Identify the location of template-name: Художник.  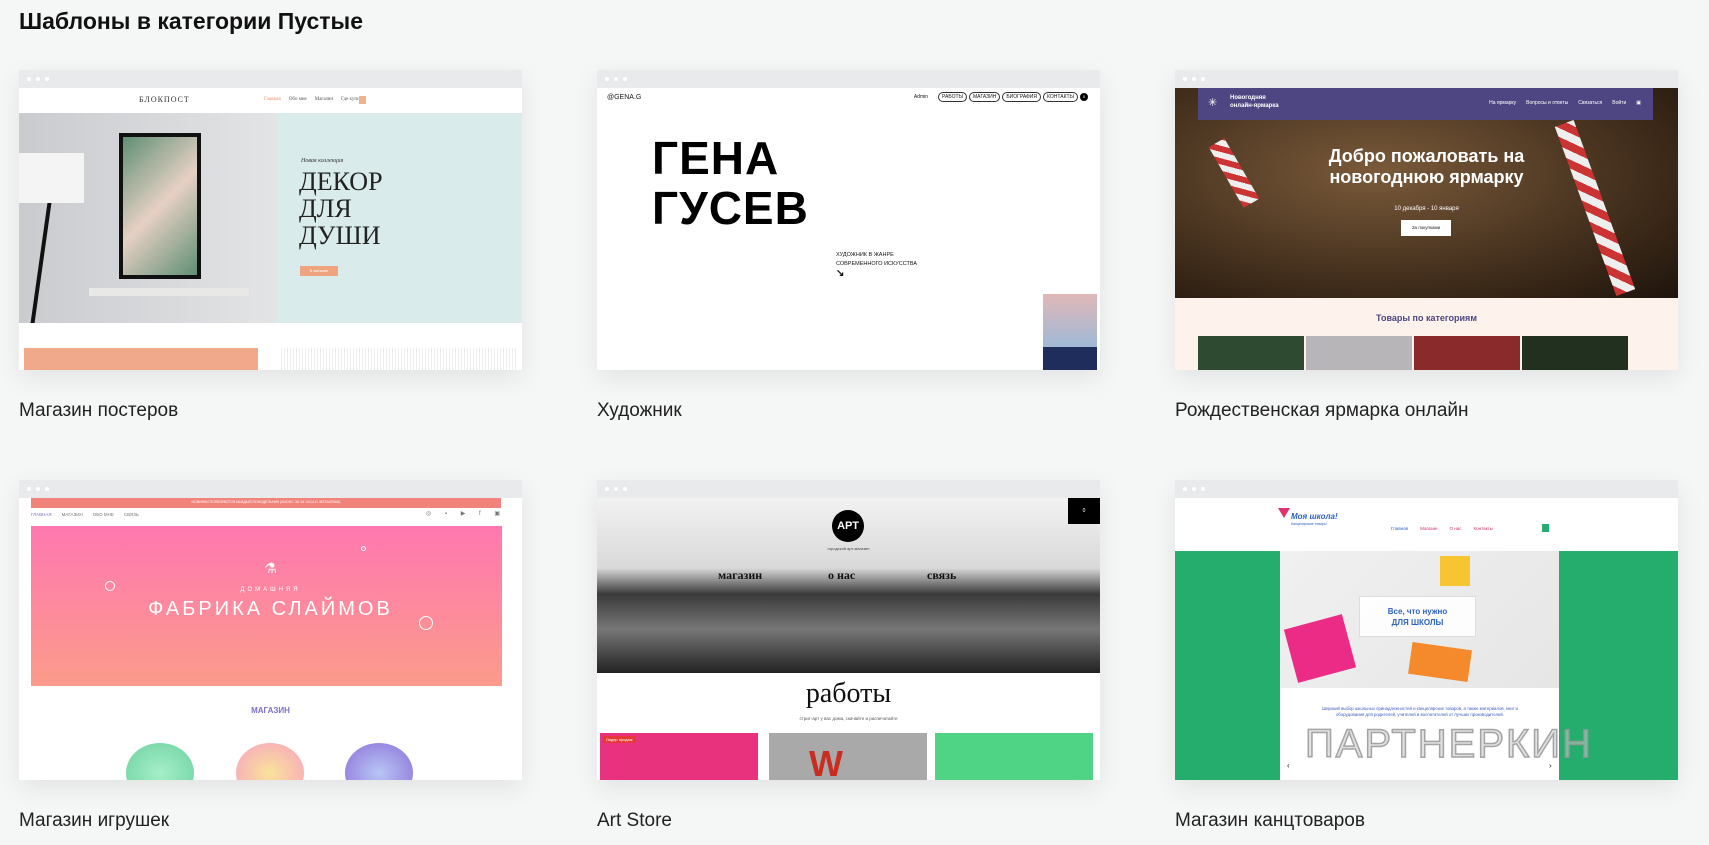
(639, 411).